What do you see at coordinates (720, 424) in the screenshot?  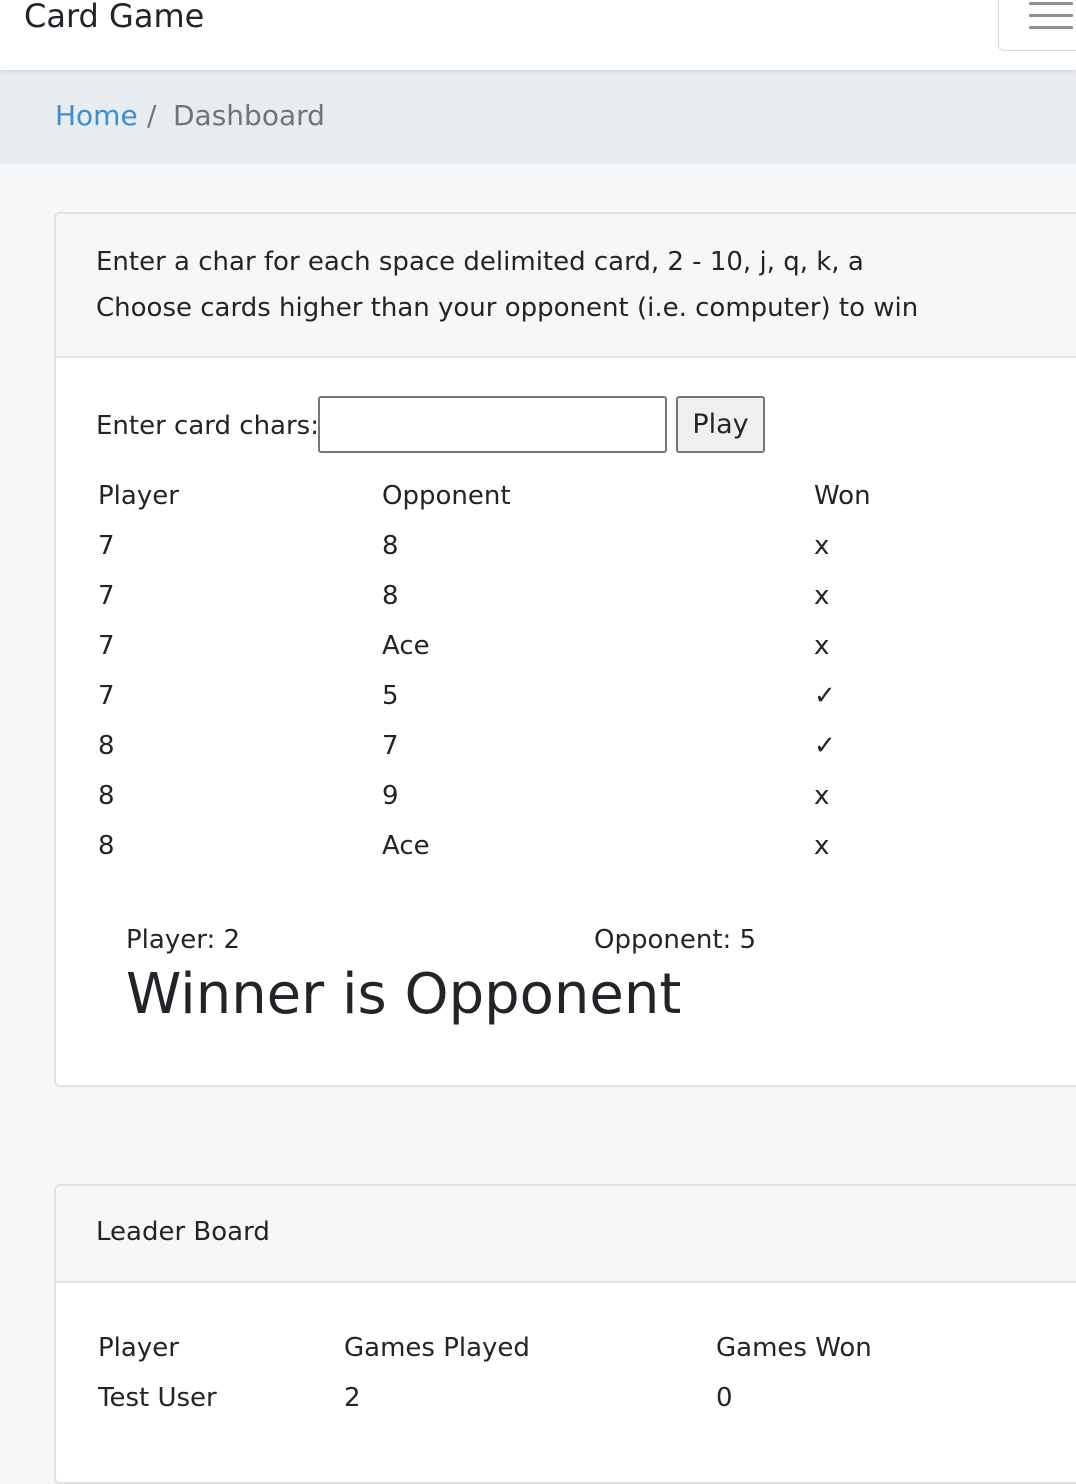 I see `play-button: Play` at bounding box center [720, 424].